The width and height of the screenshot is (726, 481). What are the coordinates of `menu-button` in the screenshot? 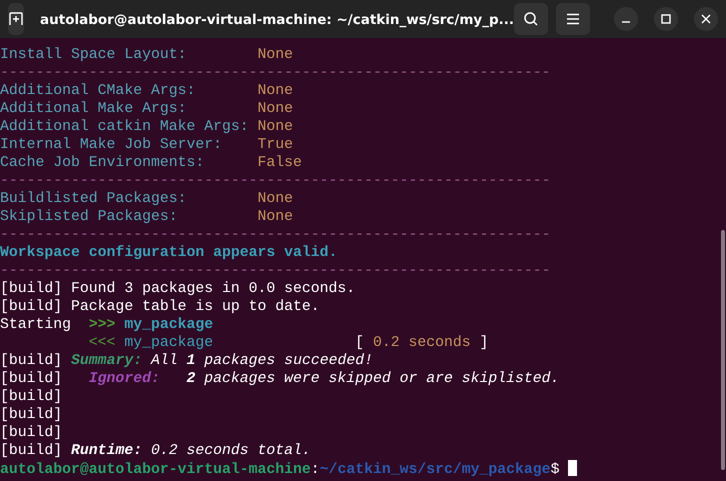 It's located at (573, 19).